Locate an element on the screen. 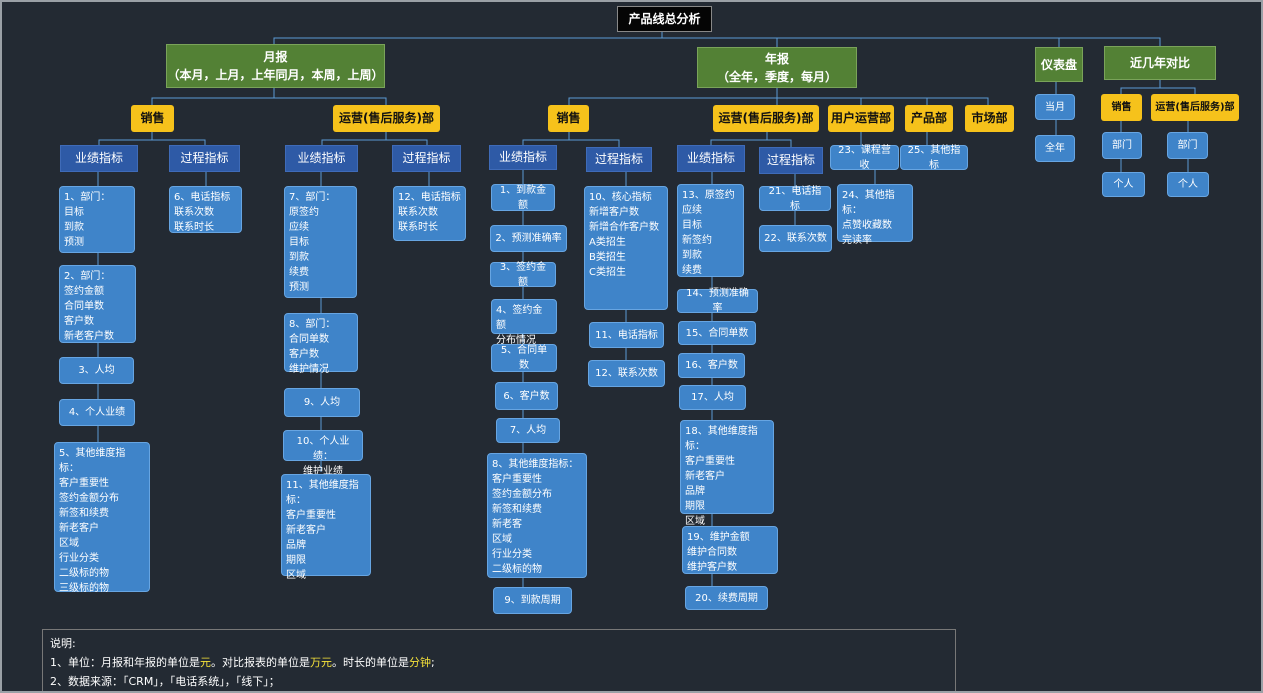 The width and height of the screenshot is (1263, 693). leaf-y-sales-3: 3、签约金额 is located at coordinates (523, 275).